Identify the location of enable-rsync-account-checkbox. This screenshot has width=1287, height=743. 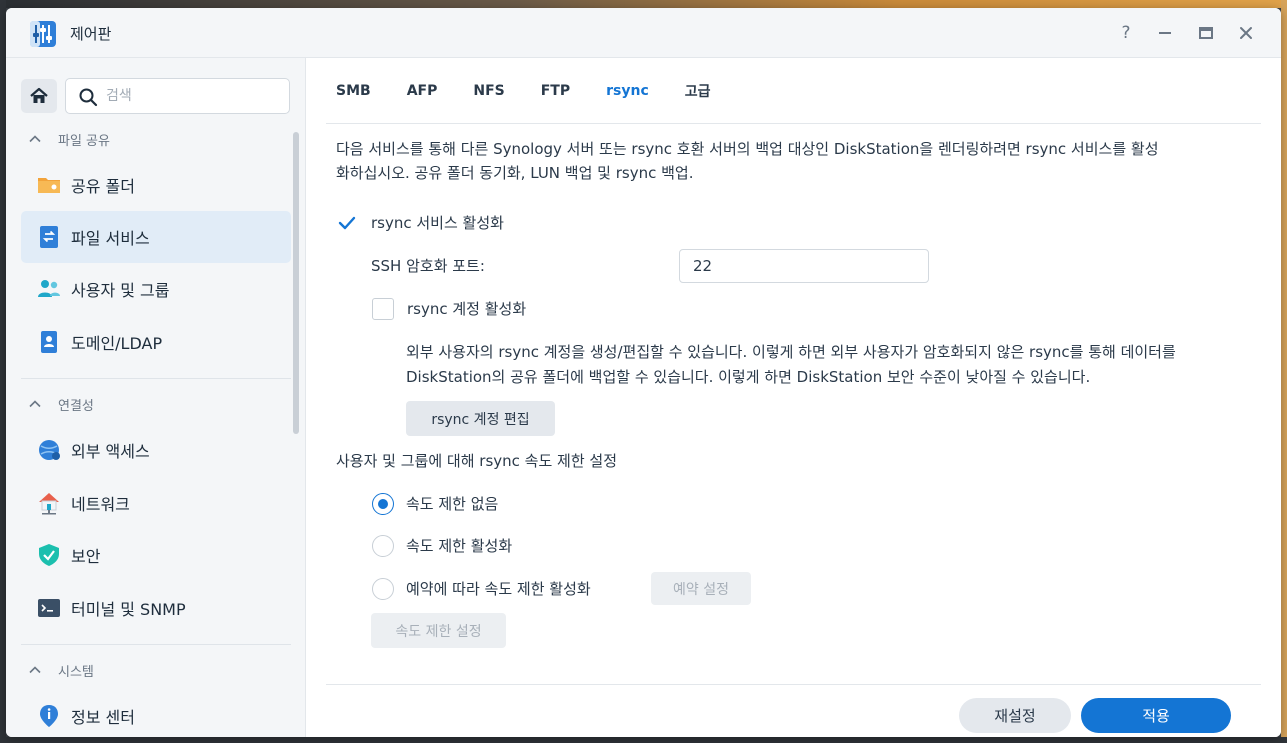
(383, 309).